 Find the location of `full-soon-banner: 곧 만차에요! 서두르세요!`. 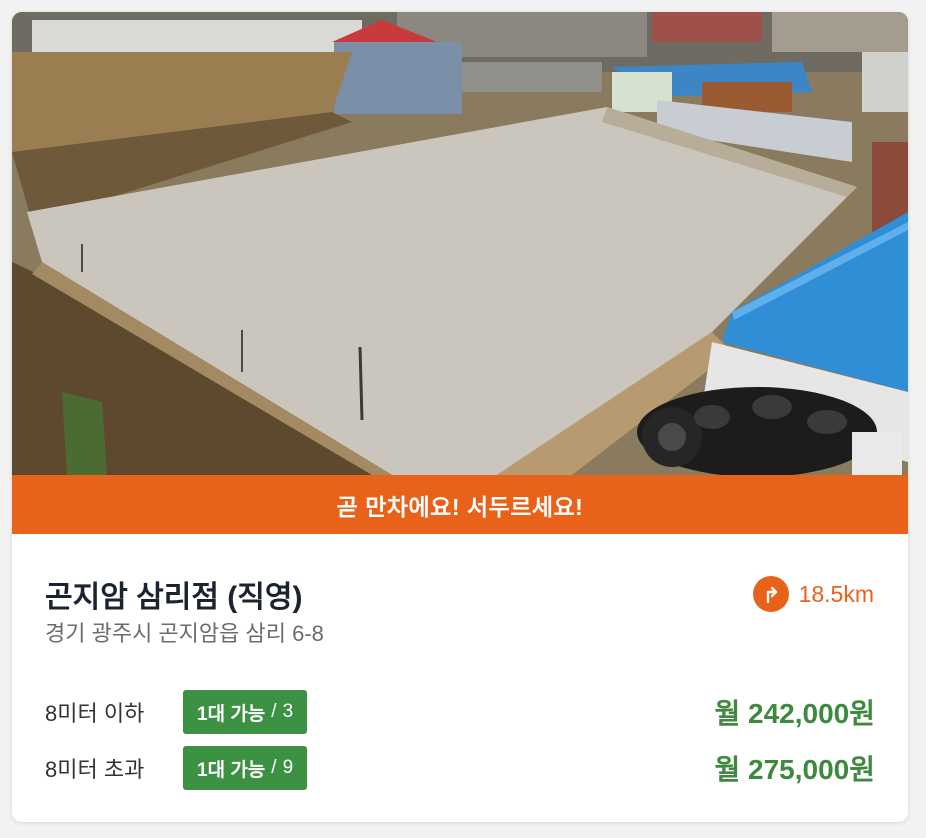

full-soon-banner: 곧 만차에요! 서두르세요! is located at coordinates (460, 504).